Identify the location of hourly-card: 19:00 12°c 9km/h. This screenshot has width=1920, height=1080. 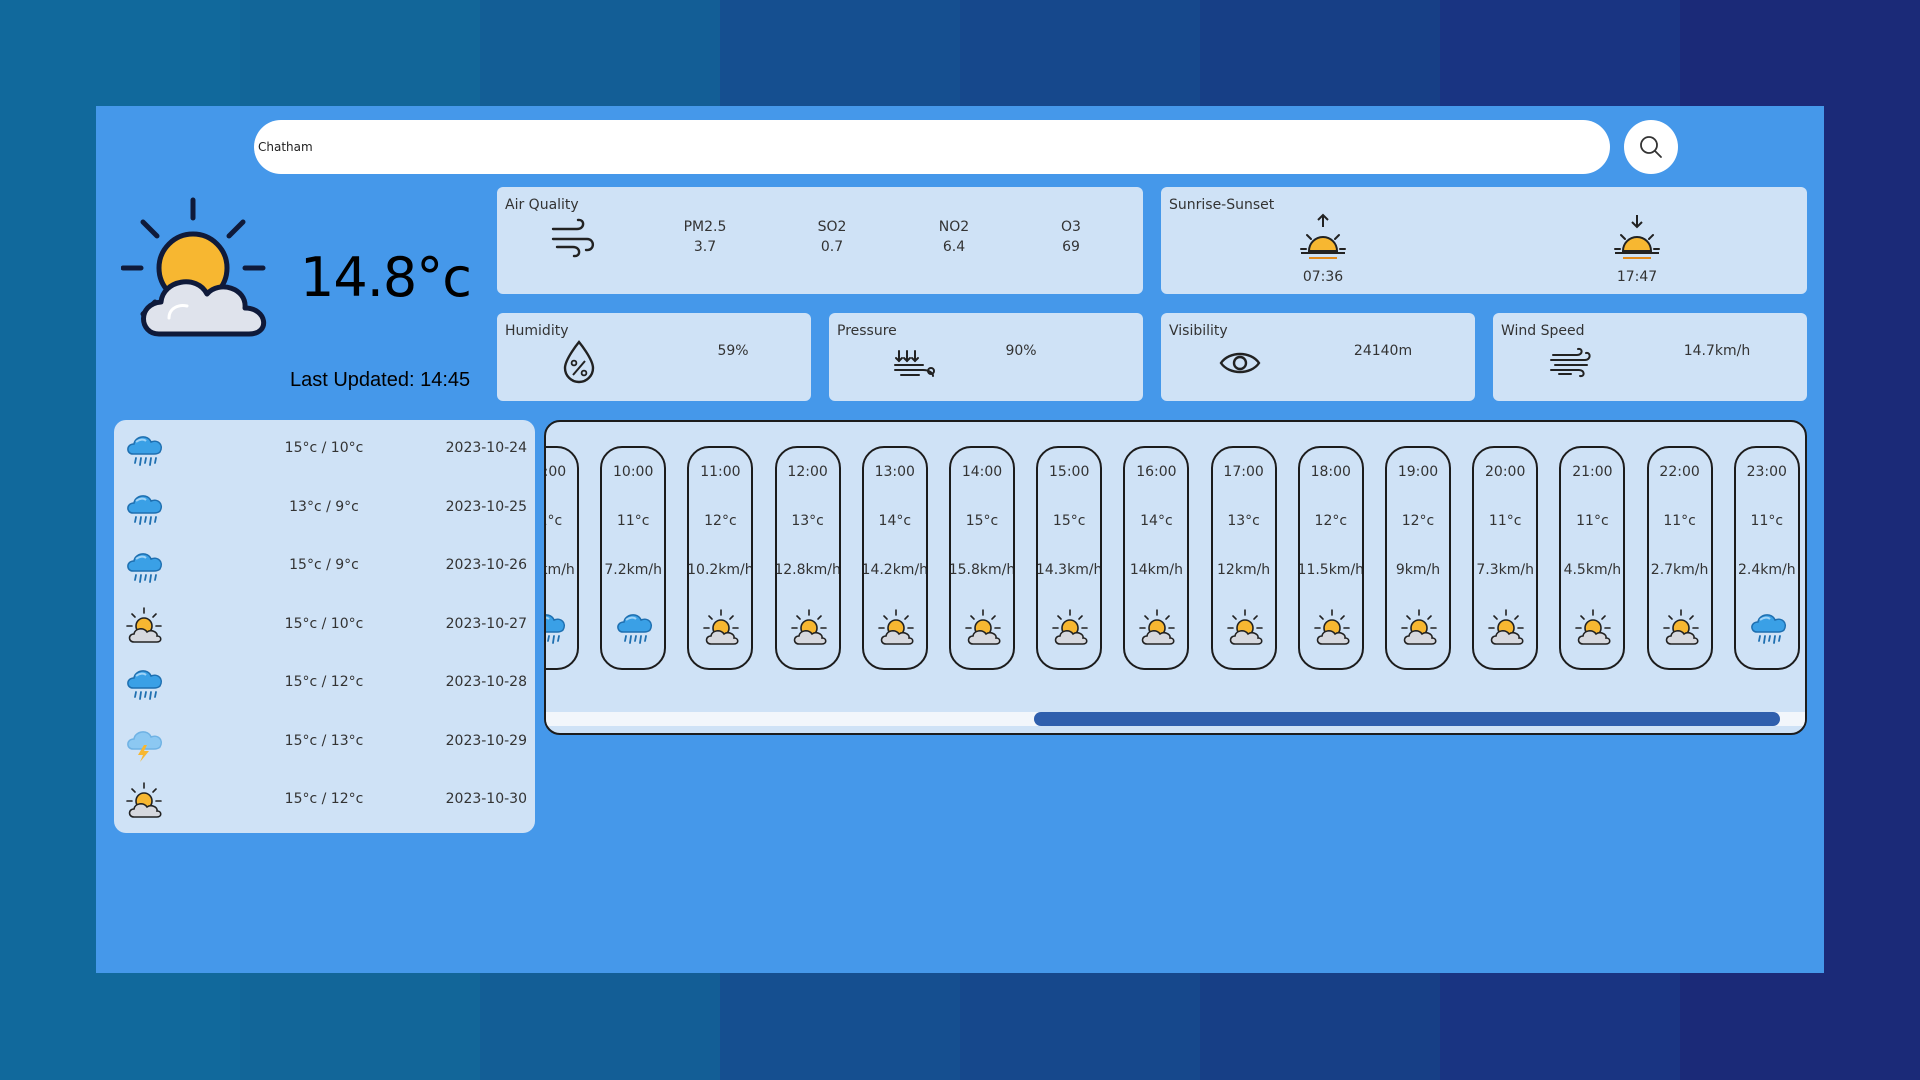
(1418, 558).